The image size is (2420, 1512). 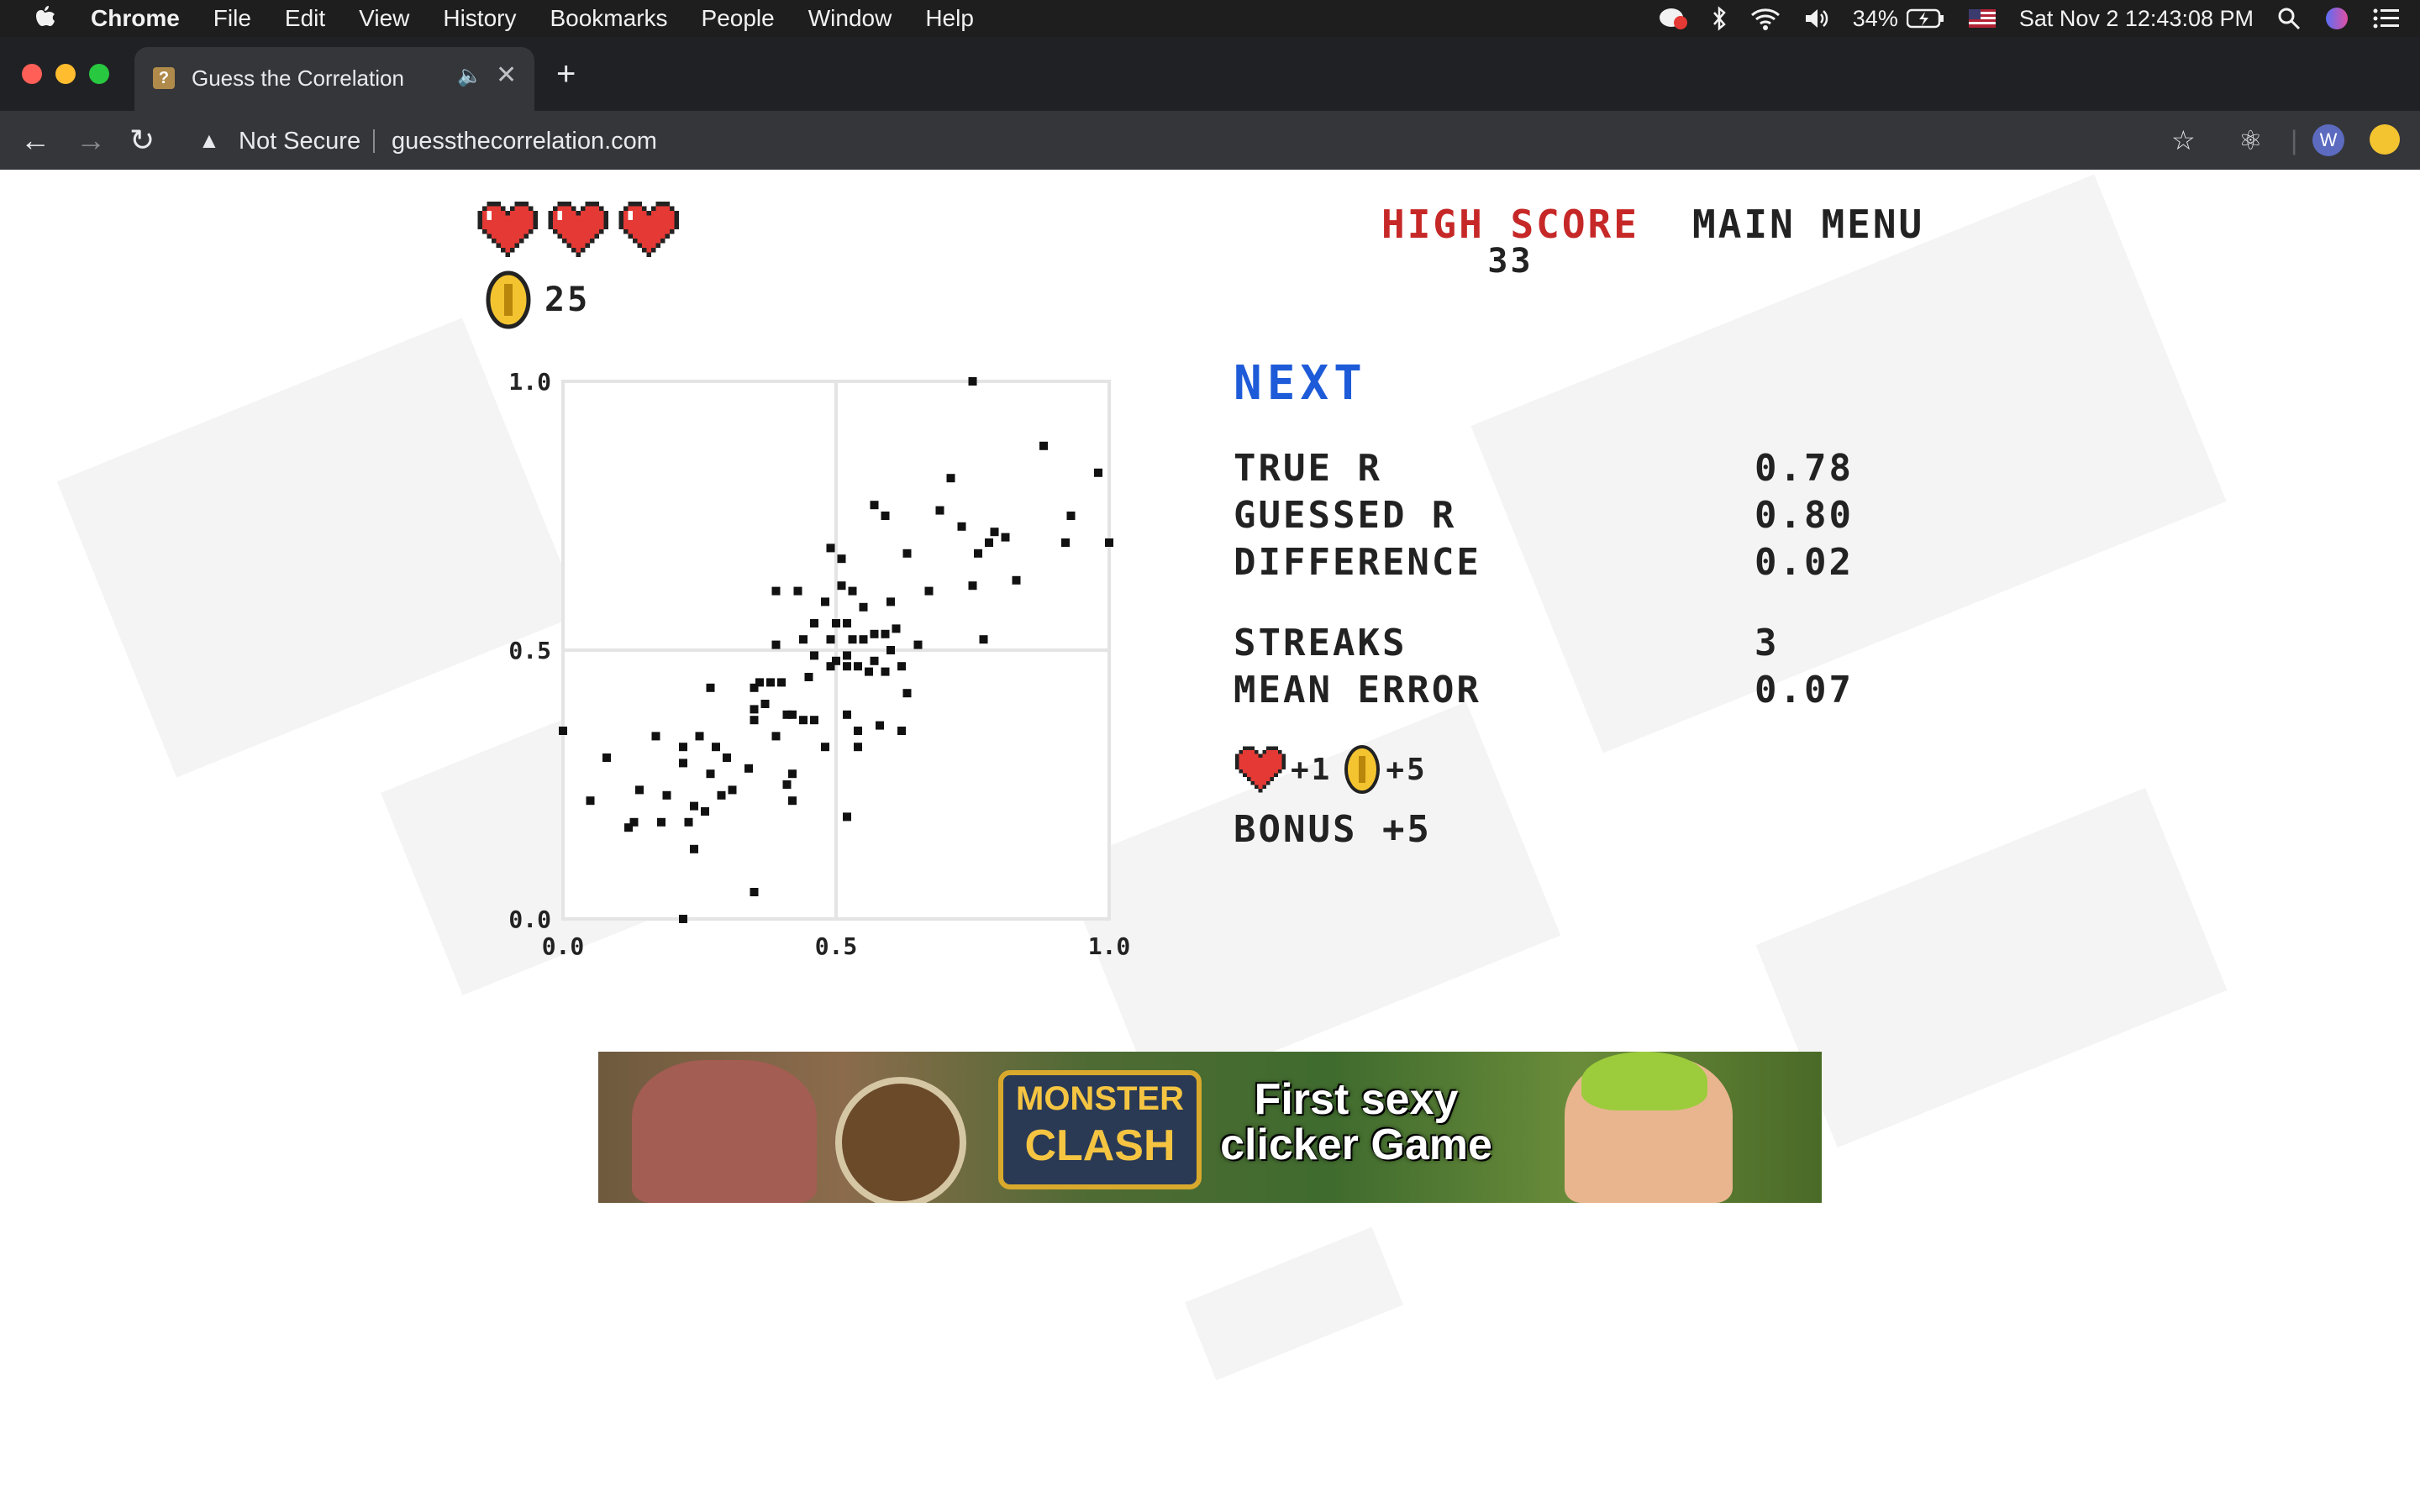 I want to click on url-text: guessthecorrelation.com, so click(x=524, y=141).